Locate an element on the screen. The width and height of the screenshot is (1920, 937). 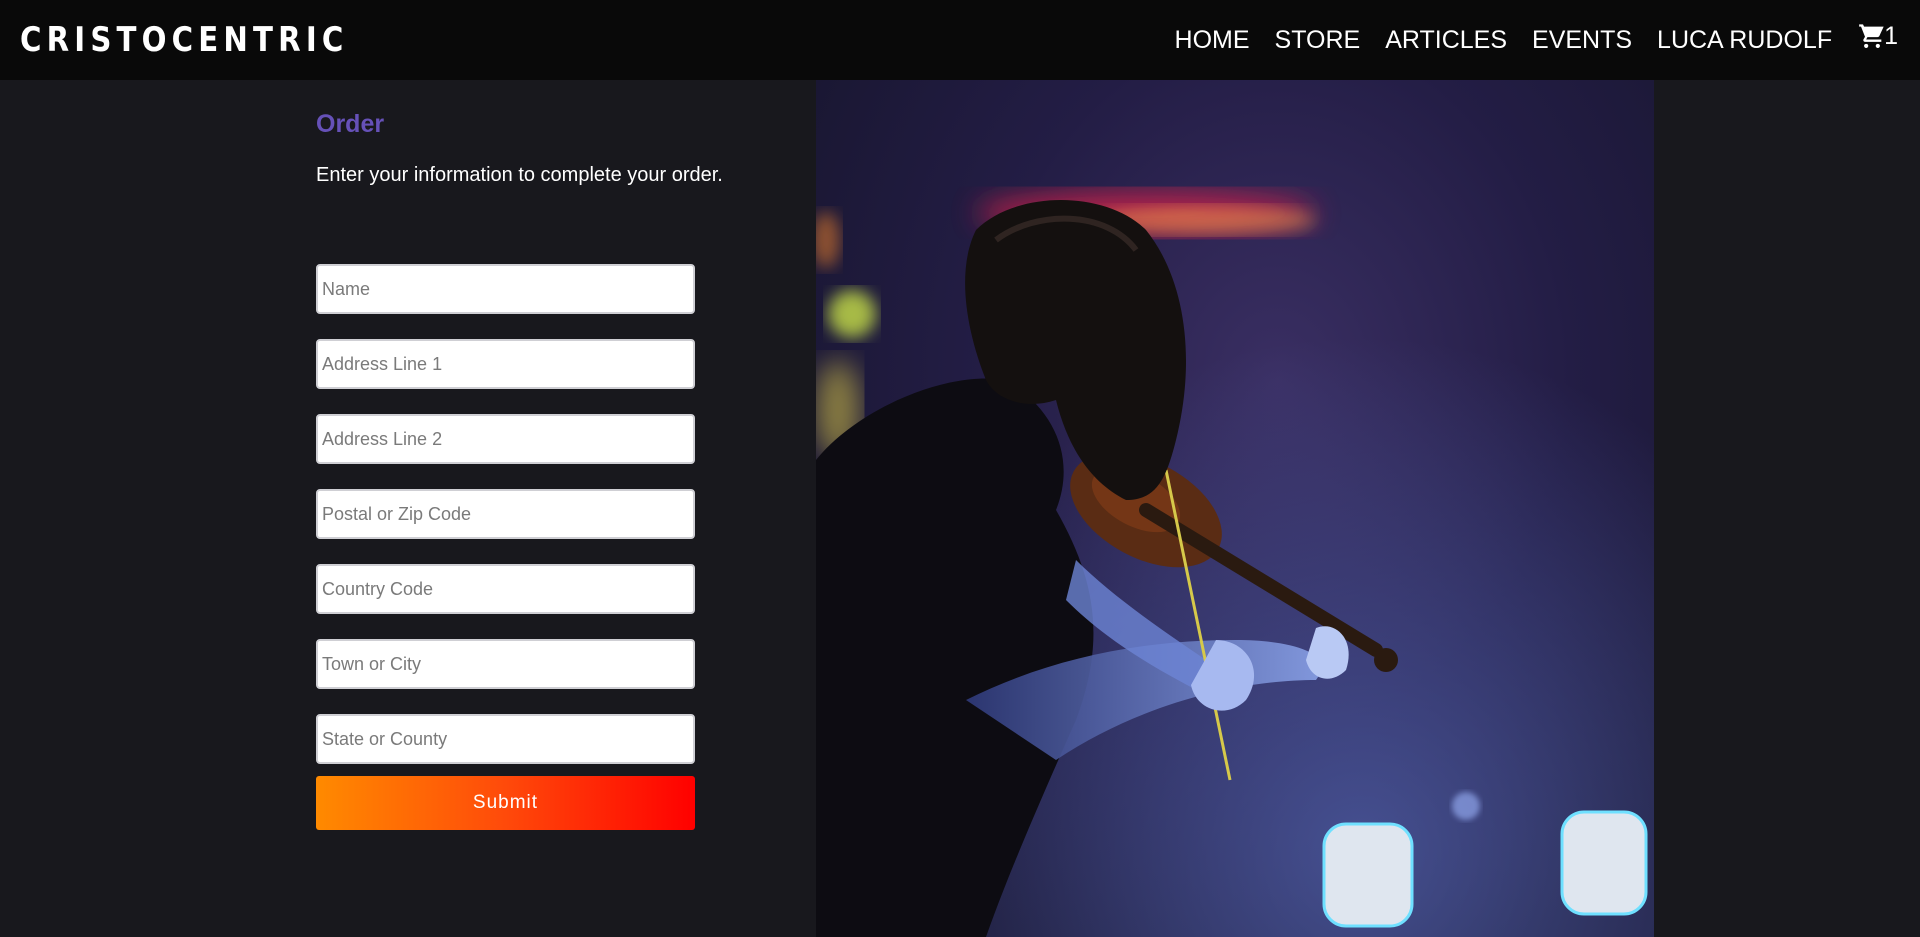
state-county-input is located at coordinates (505, 739).